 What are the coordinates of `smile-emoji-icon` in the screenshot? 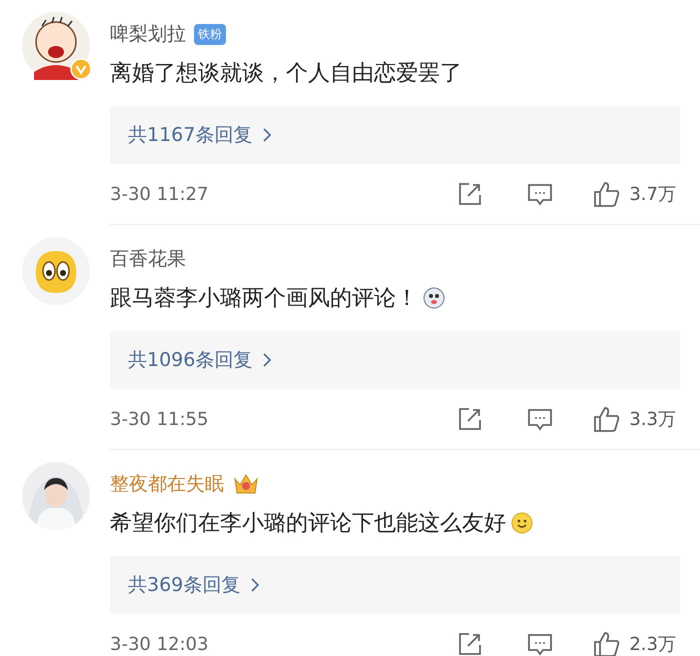 It's located at (522, 523).